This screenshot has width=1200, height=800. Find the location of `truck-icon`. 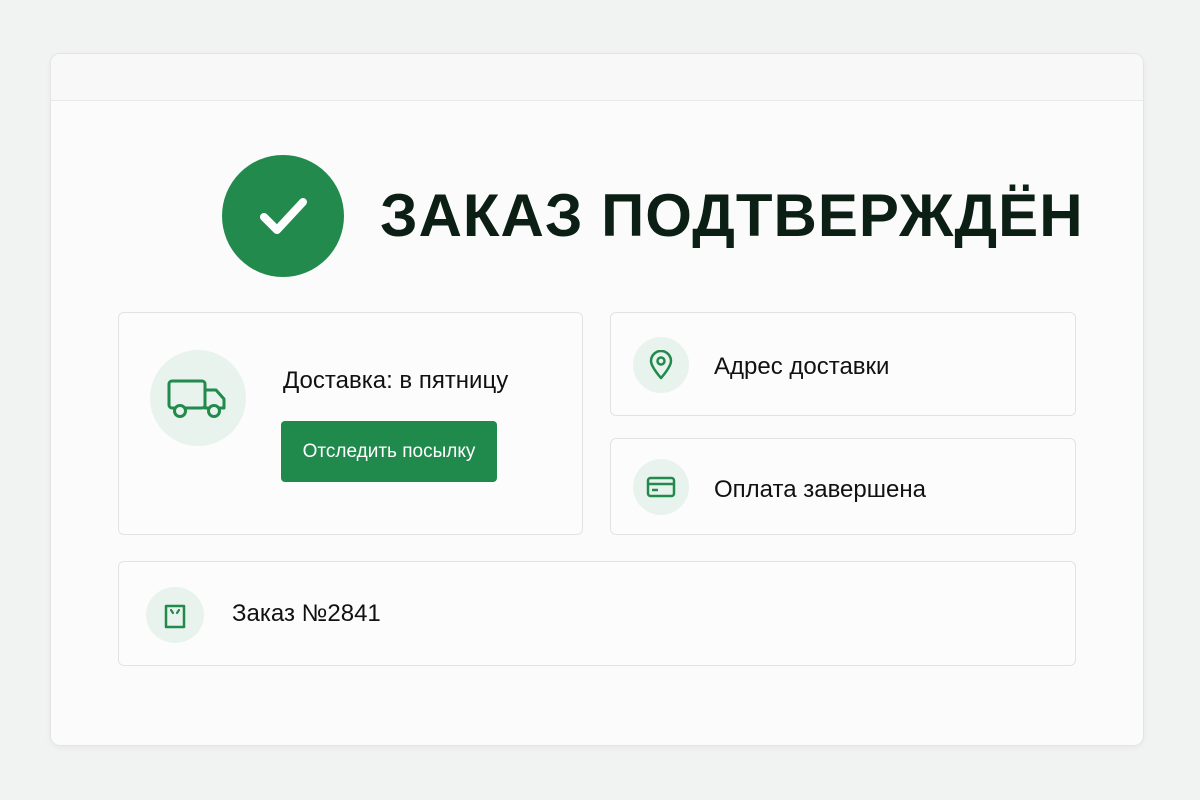

truck-icon is located at coordinates (198, 398).